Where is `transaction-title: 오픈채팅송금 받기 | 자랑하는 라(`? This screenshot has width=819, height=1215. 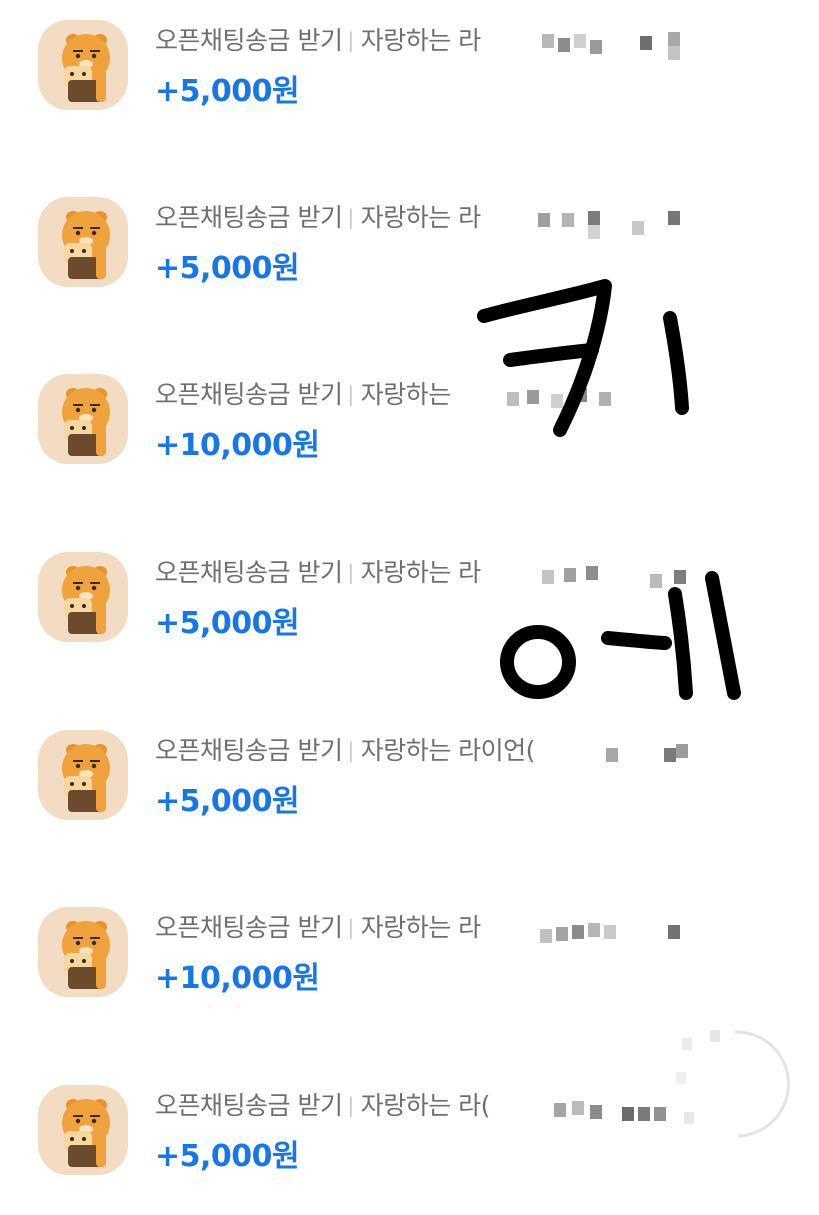 transaction-title: 오픈채팅송금 받기 | 자랑하는 라( is located at coordinates (322, 1105).